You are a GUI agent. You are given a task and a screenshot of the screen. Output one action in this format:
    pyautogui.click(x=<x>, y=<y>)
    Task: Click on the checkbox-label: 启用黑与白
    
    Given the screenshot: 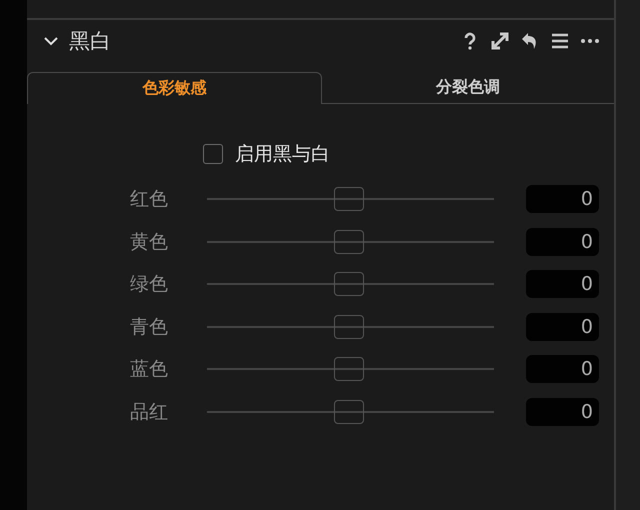 What is the action you would take?
    pyautogui.click(x=282, y=154)
    